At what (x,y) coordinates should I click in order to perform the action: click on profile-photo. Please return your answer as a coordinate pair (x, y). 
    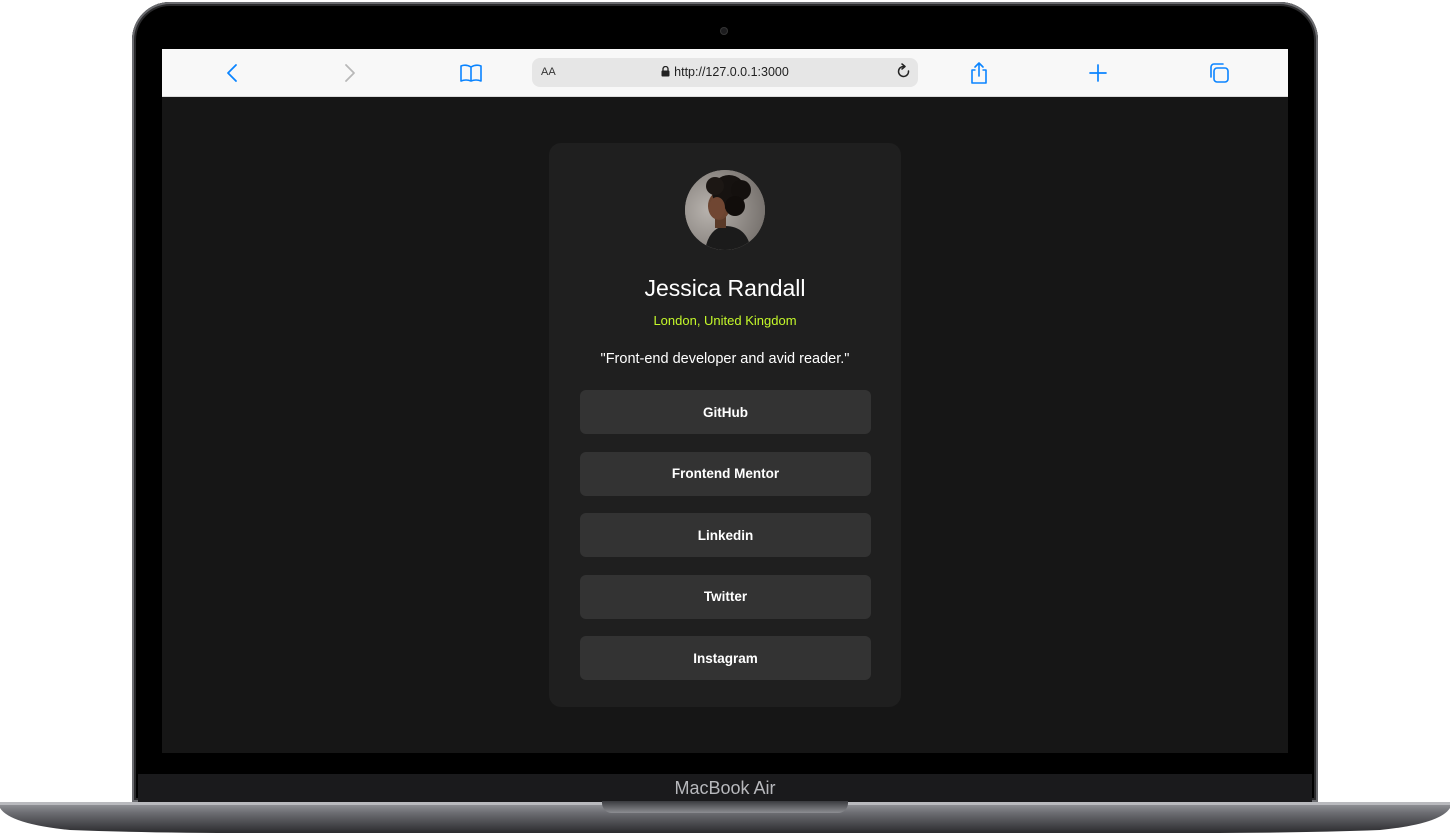
    Looking at the image, I should click on (725, 210).